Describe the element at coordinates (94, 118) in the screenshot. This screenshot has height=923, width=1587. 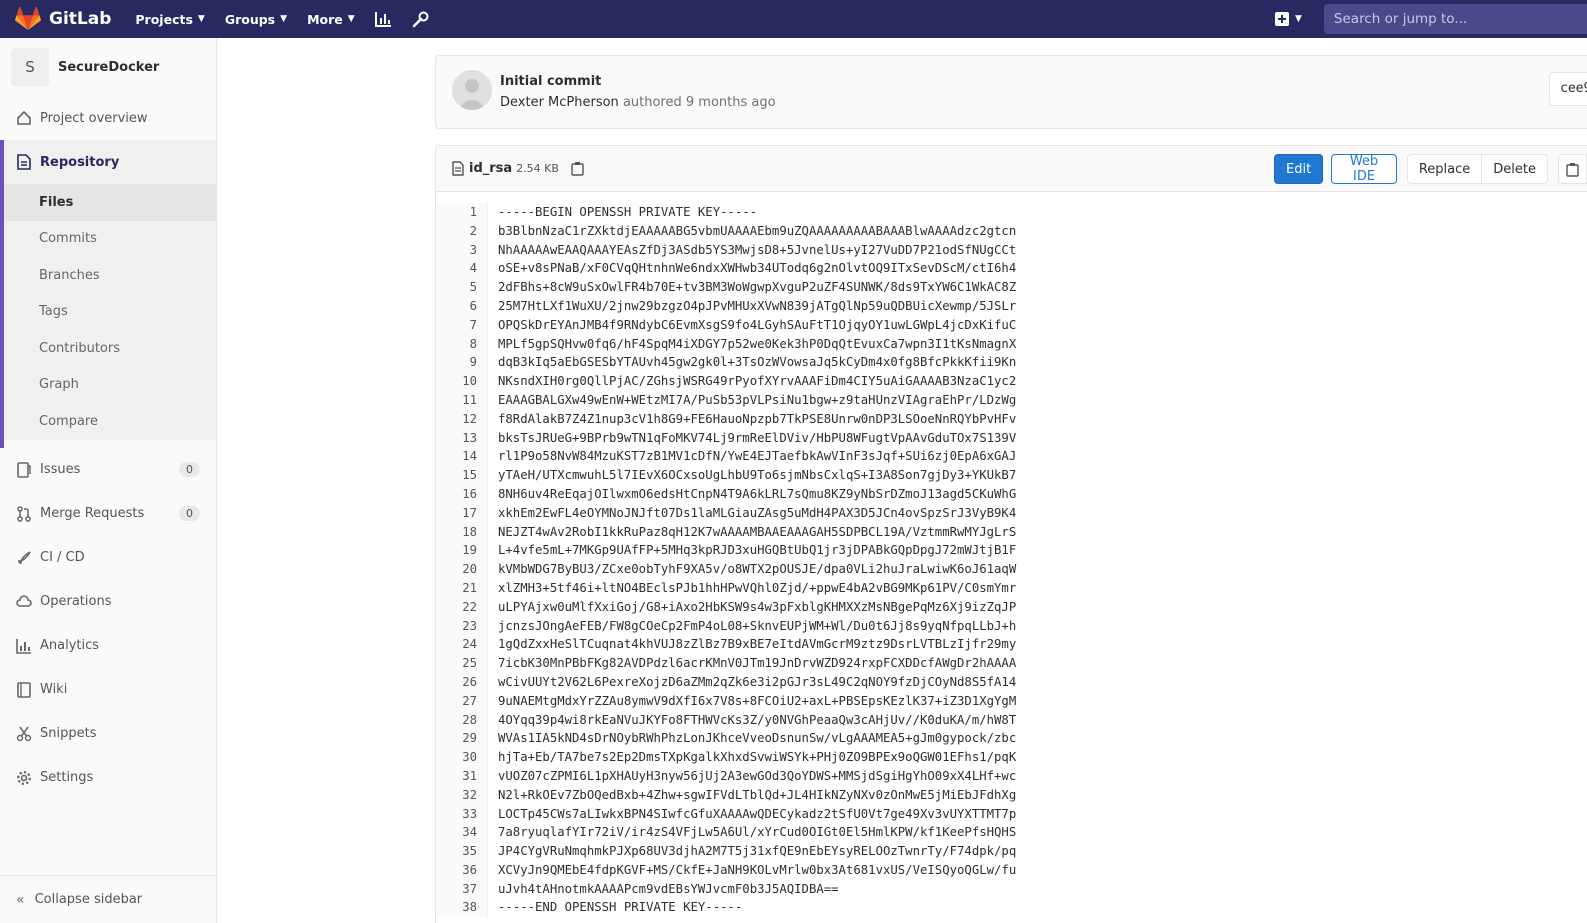
I see `sidebar-item-label: Project overview` at that location.